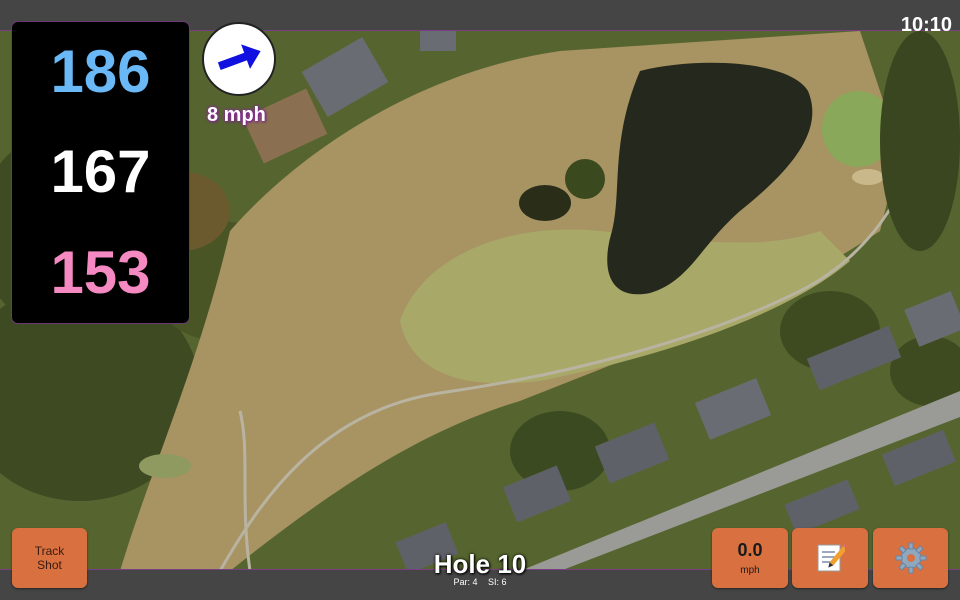 Image resolution: width=960 pixels, height=600 pixels. I want to click on hole-par: Par: 4, so click(465, 582).